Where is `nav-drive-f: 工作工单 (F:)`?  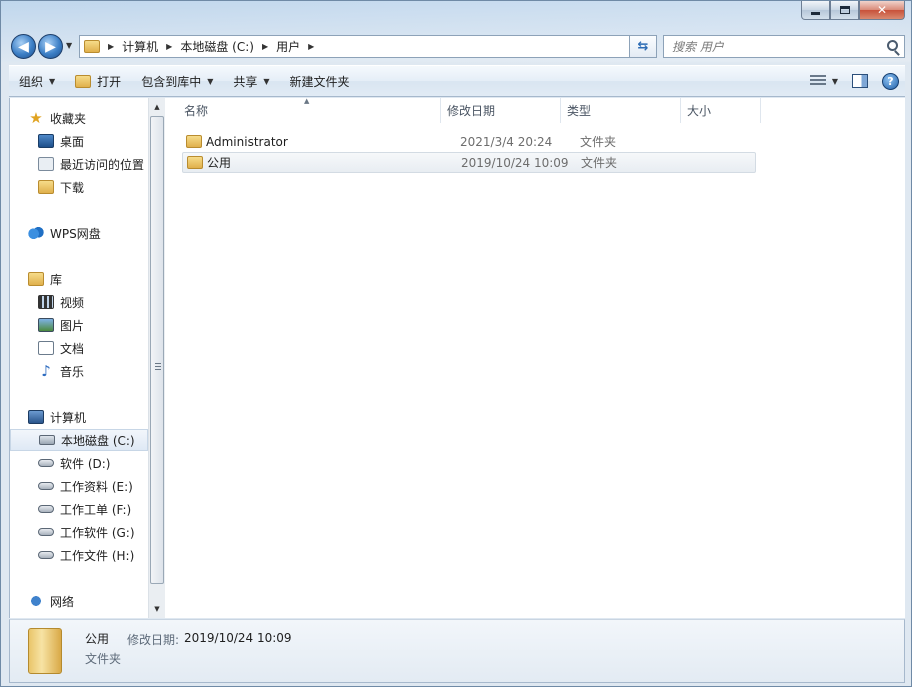 nav-drive-f: 工作工单 (F:) is located at coordinates (79, 509).